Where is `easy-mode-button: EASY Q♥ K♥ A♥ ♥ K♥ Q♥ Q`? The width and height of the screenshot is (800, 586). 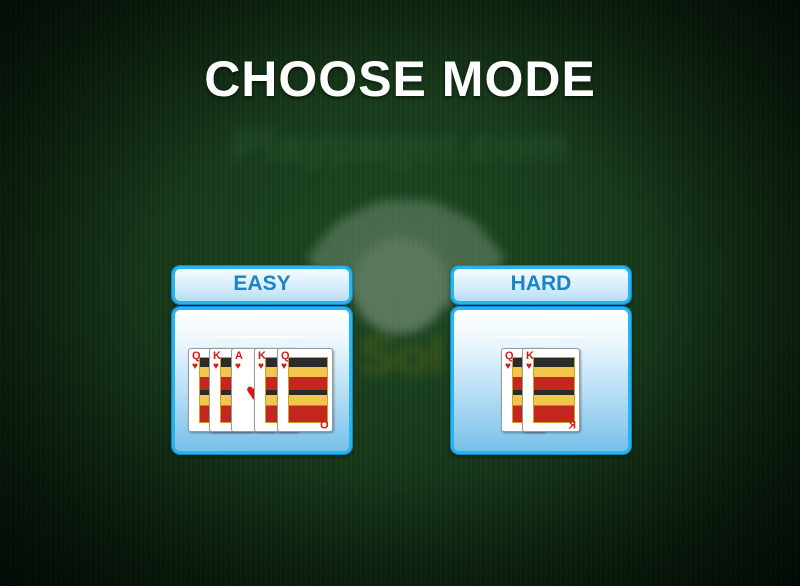
easy-mode-button: EASY Q♥ K♥ A♥ ♥ K♥ Q♥ Q is located at coordinates (262, 360).